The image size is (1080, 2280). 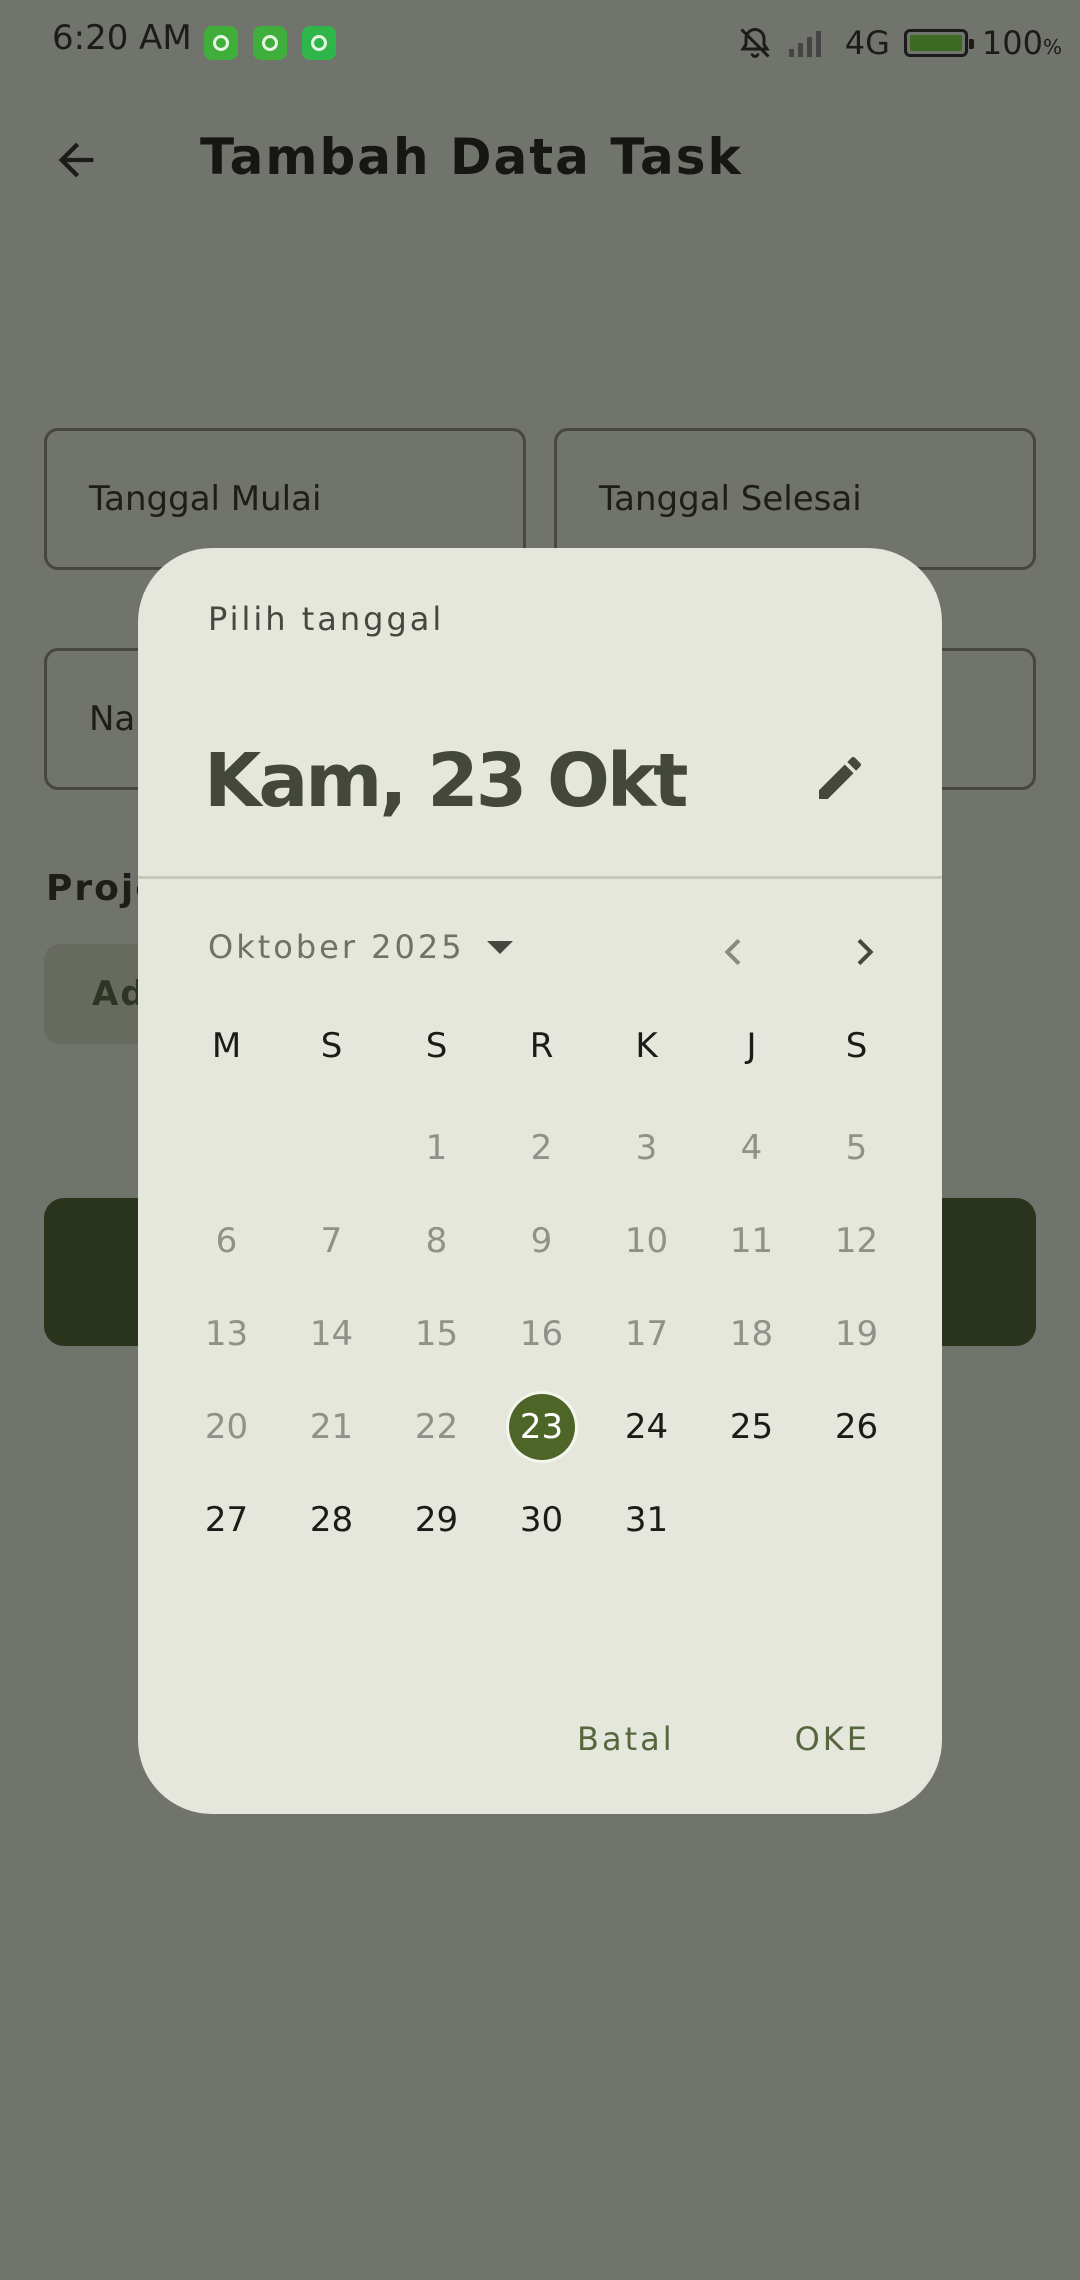 I want to click on calendar-day: 18, so click(x=751, y=1333).